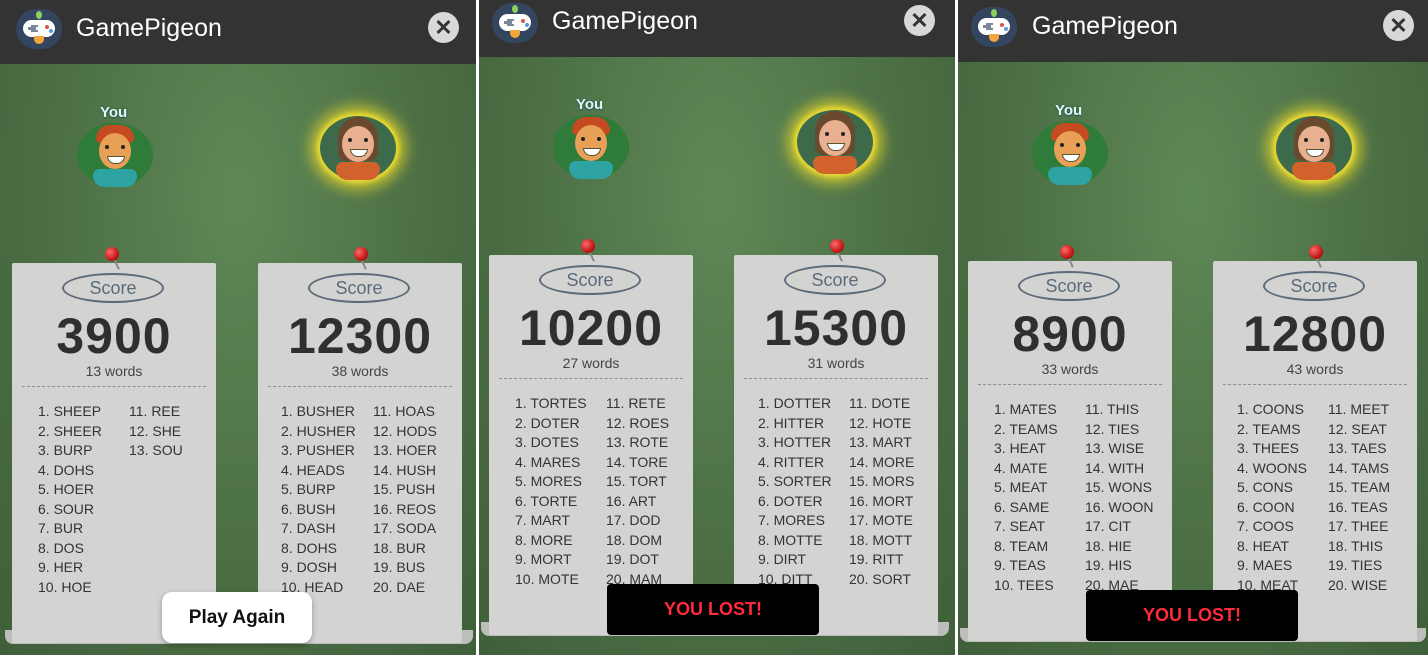 This screenshot has height=655, width=1428. I want to click on word-item: 5. MEAT, so click(1021, 487).